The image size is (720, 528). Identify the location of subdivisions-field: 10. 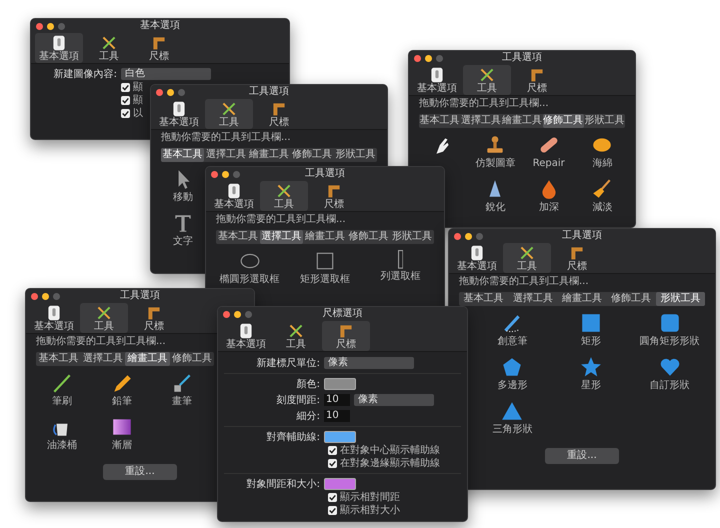
(337, 416).